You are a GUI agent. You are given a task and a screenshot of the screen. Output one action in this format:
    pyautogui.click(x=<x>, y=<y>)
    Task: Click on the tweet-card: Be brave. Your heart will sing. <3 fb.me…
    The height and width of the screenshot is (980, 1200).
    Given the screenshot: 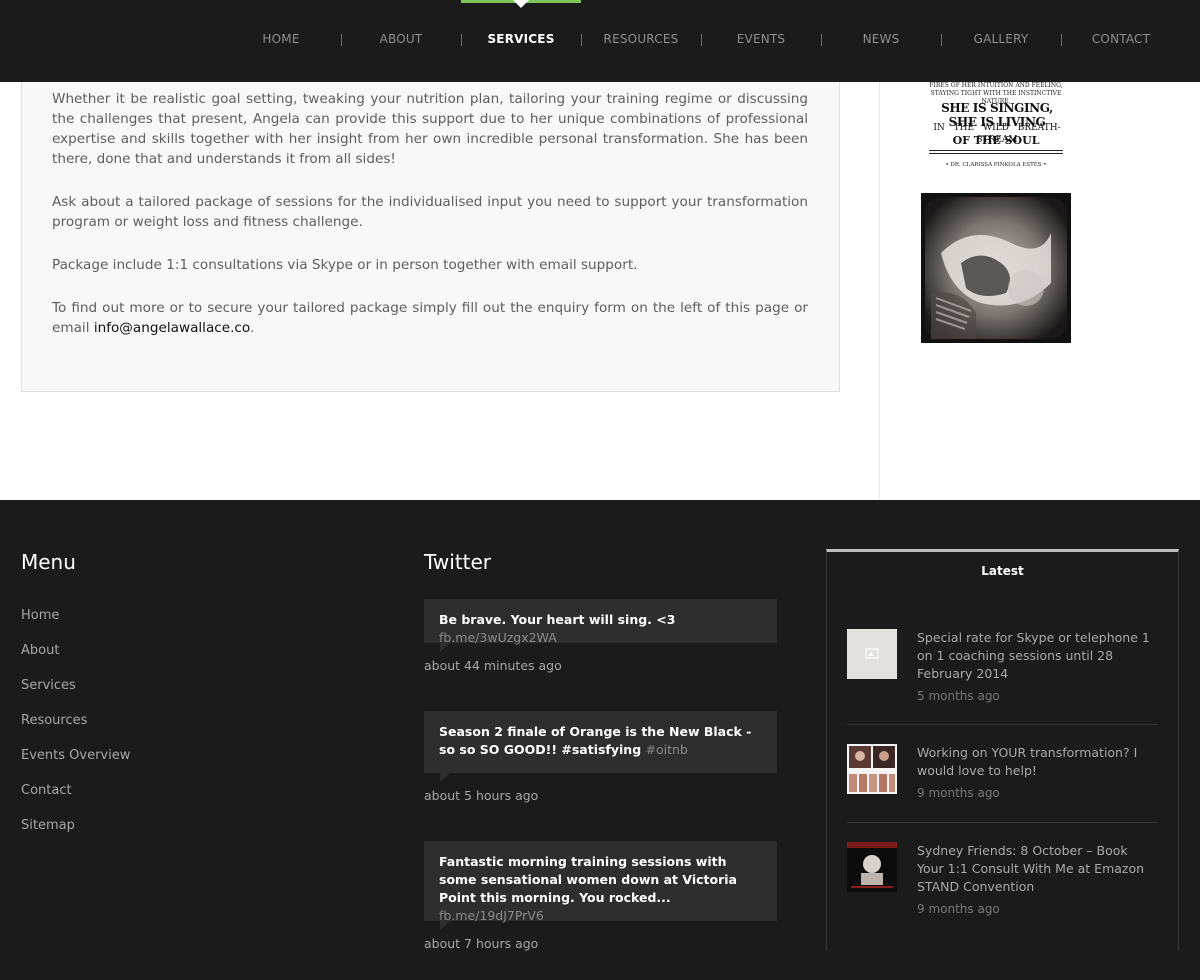 What is the action you would take?
    pyautogui.click(x=600, y=625)
    